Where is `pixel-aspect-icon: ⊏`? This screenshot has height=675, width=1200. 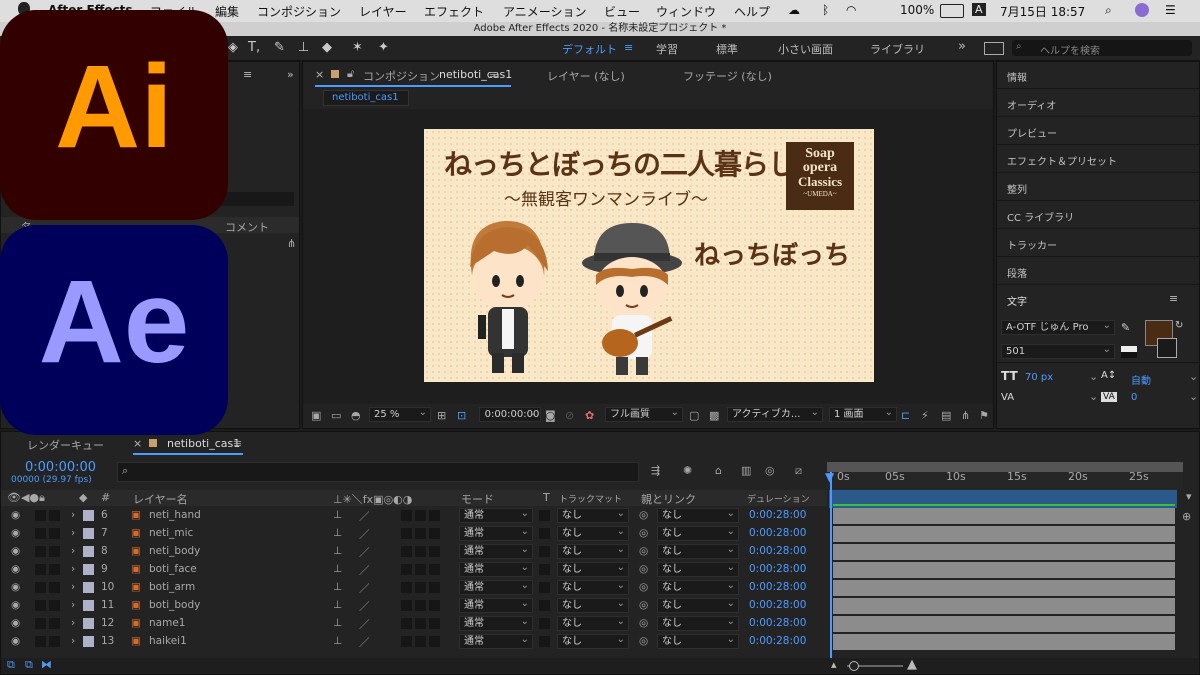 pixel-aspect-icon: ⊏ is located at coordinates (905, 415).